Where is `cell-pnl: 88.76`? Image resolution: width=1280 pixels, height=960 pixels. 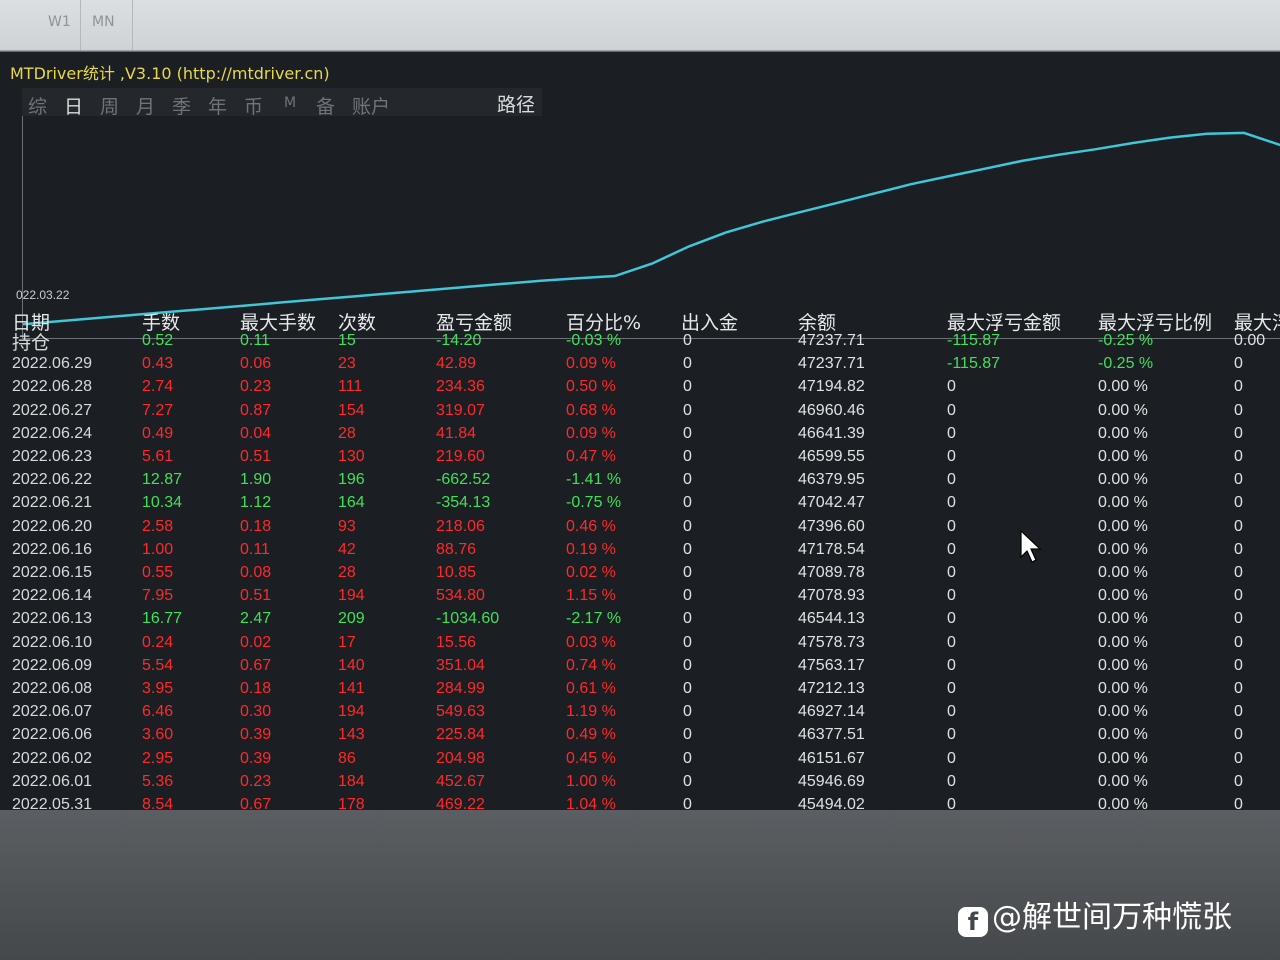
cell-pnl: 88.76 is located at coordinates (456, 549).